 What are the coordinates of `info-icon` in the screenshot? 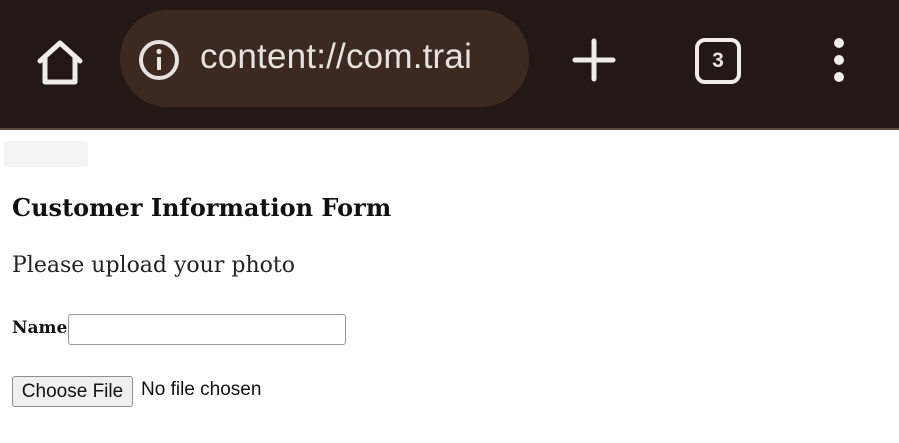 It's located at (159, 60).